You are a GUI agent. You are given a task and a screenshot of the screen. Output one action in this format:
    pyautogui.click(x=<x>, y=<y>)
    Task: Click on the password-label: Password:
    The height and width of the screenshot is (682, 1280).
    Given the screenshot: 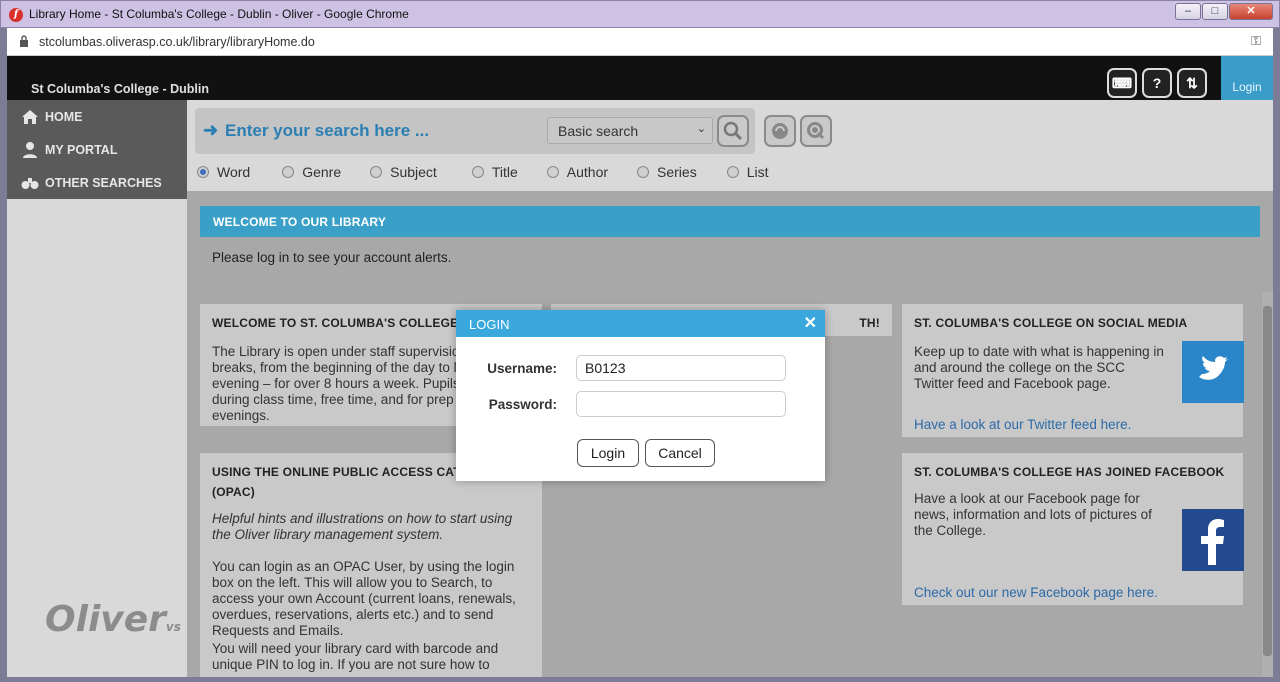 What is the action you would take?
    pyautogui.click(x=522, y=404)
    